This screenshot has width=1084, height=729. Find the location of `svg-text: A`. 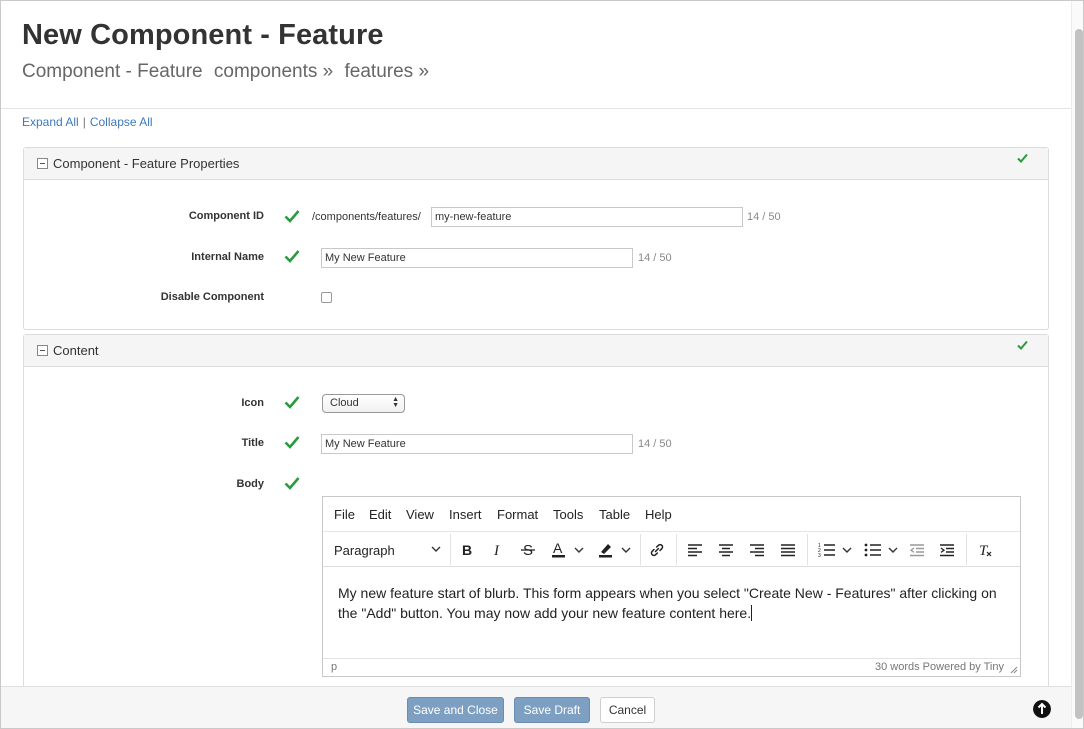

svg-text: A is located at coordinates (558, 548).